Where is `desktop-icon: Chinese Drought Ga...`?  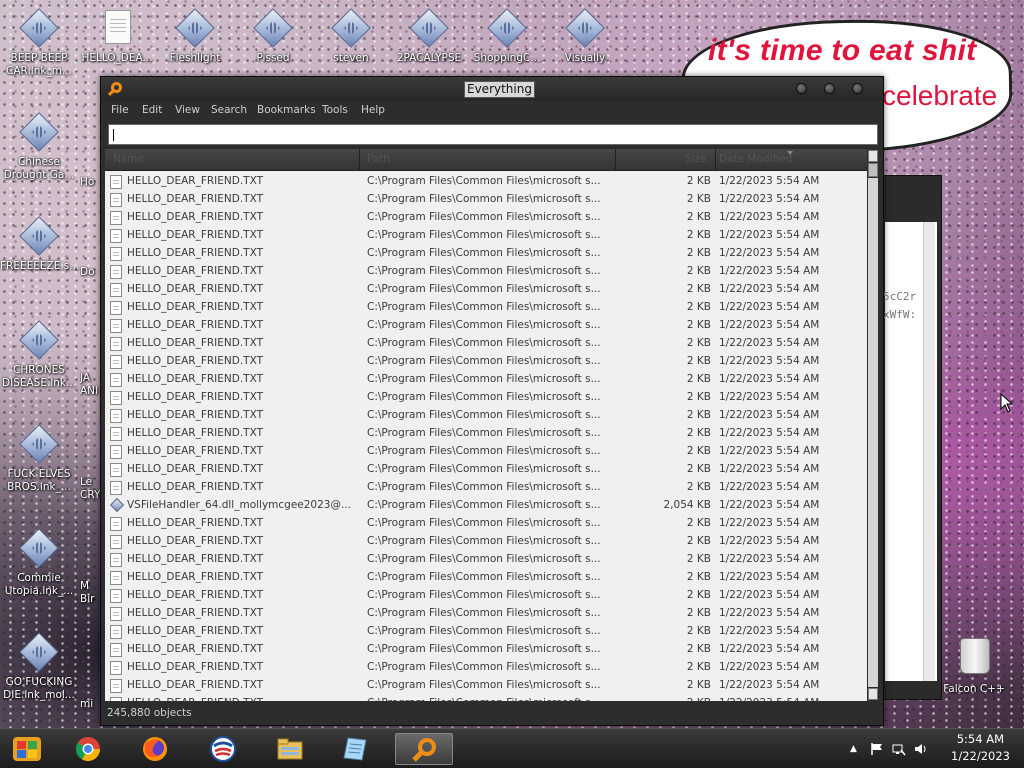
desktop-icon: Chinese Drought Ga... is located at coordinates (39, 147).